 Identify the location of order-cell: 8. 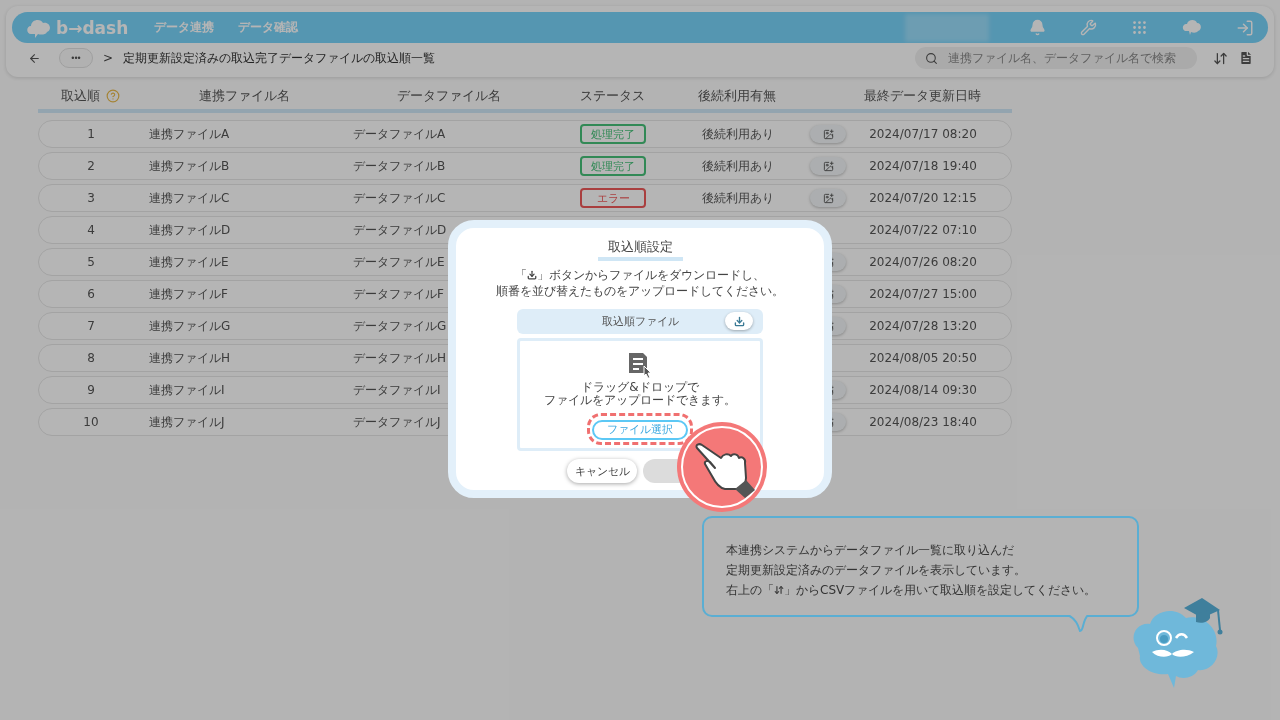
(91, 358).